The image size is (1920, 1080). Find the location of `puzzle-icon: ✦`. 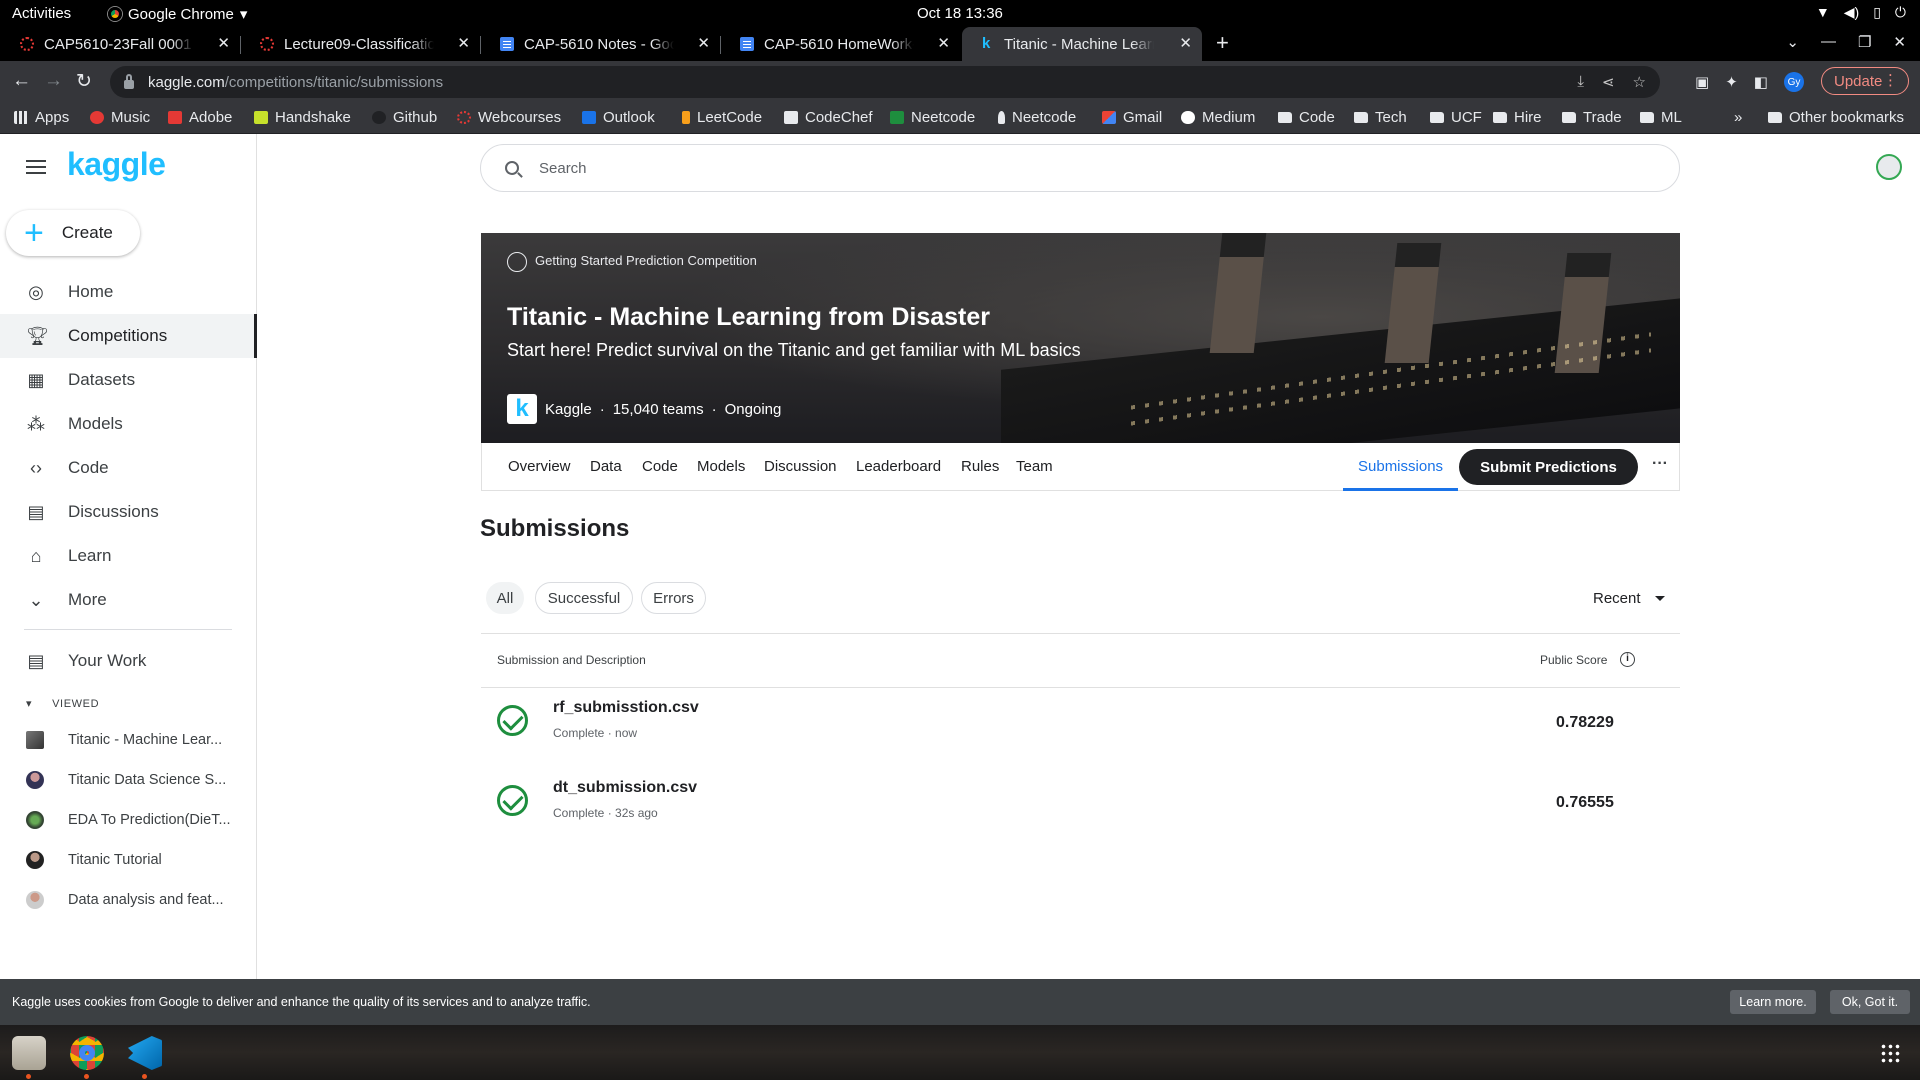

puzzle-icon: ✦ is located at coordinates (1731, 82).